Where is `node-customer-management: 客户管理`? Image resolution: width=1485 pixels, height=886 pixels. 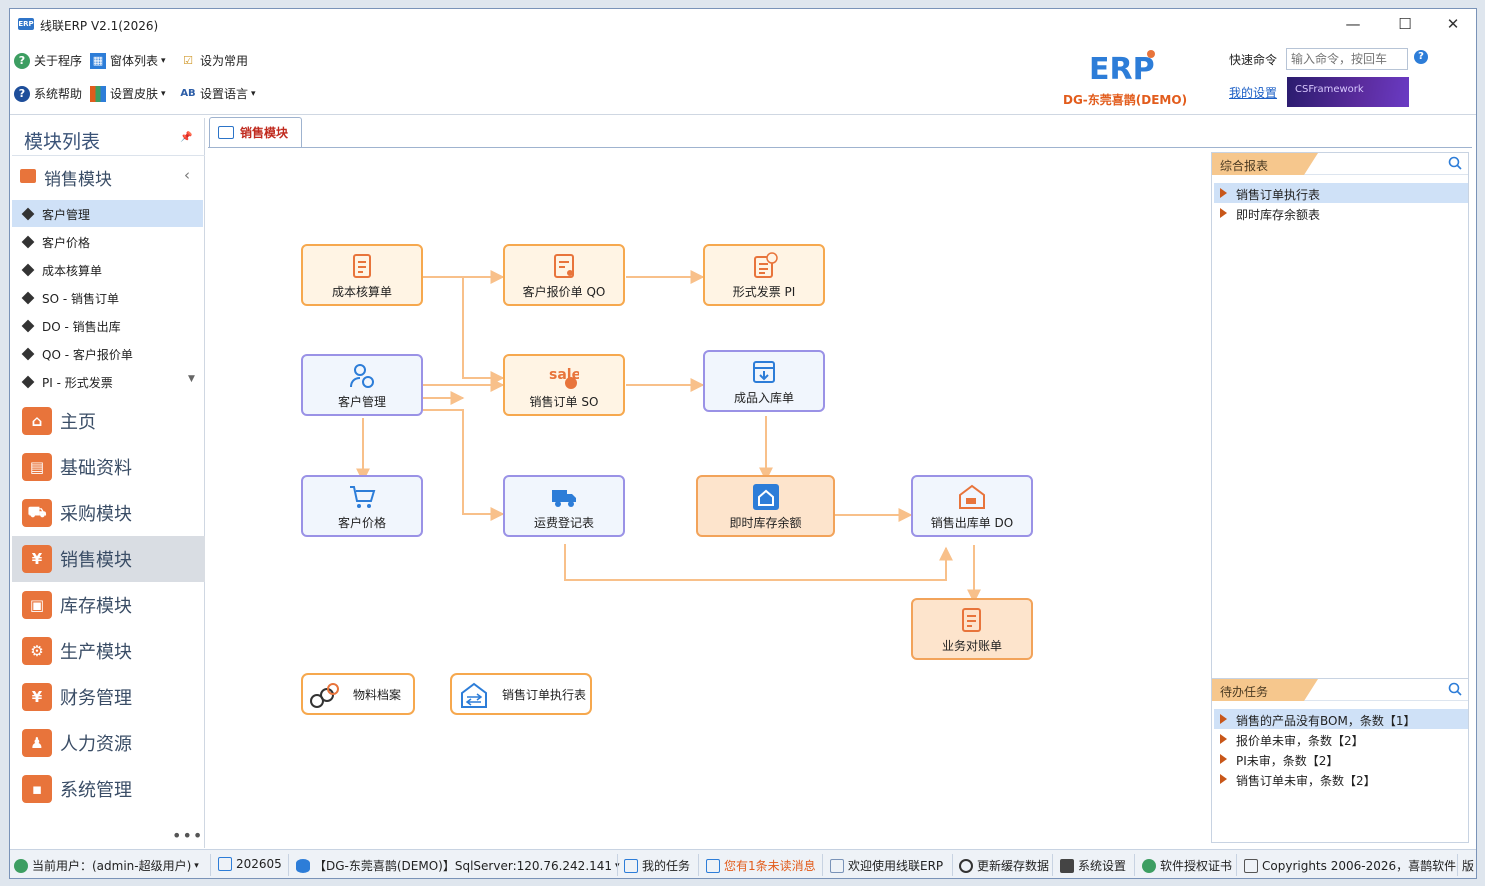
node-customer-management: 客户管理 is located at coordinates (362, 385).